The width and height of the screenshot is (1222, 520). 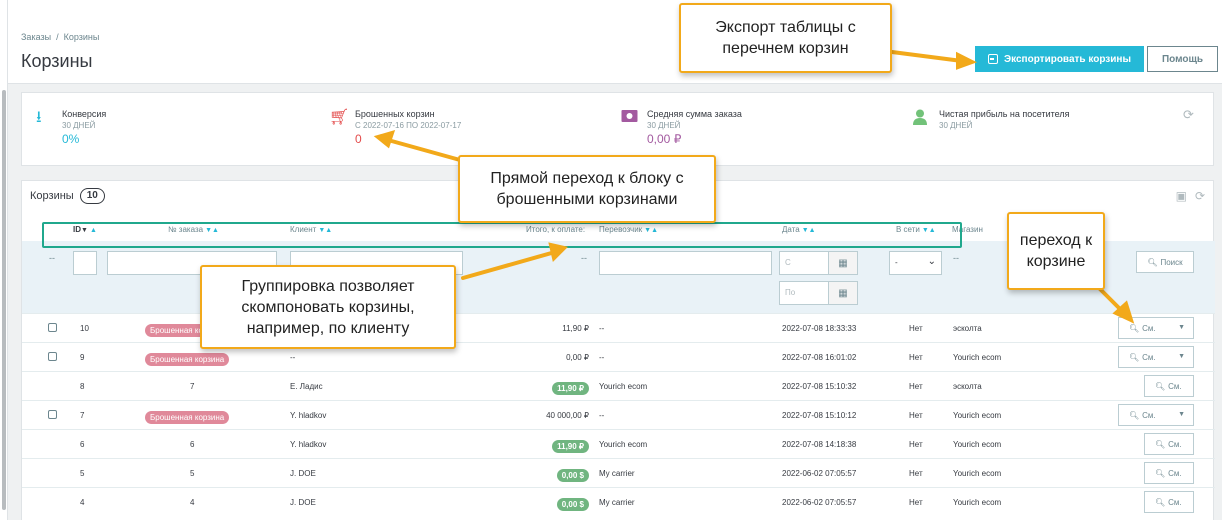 I want to click on search-button: 🔍︎ Поиск, so click(x=1165, y=262).